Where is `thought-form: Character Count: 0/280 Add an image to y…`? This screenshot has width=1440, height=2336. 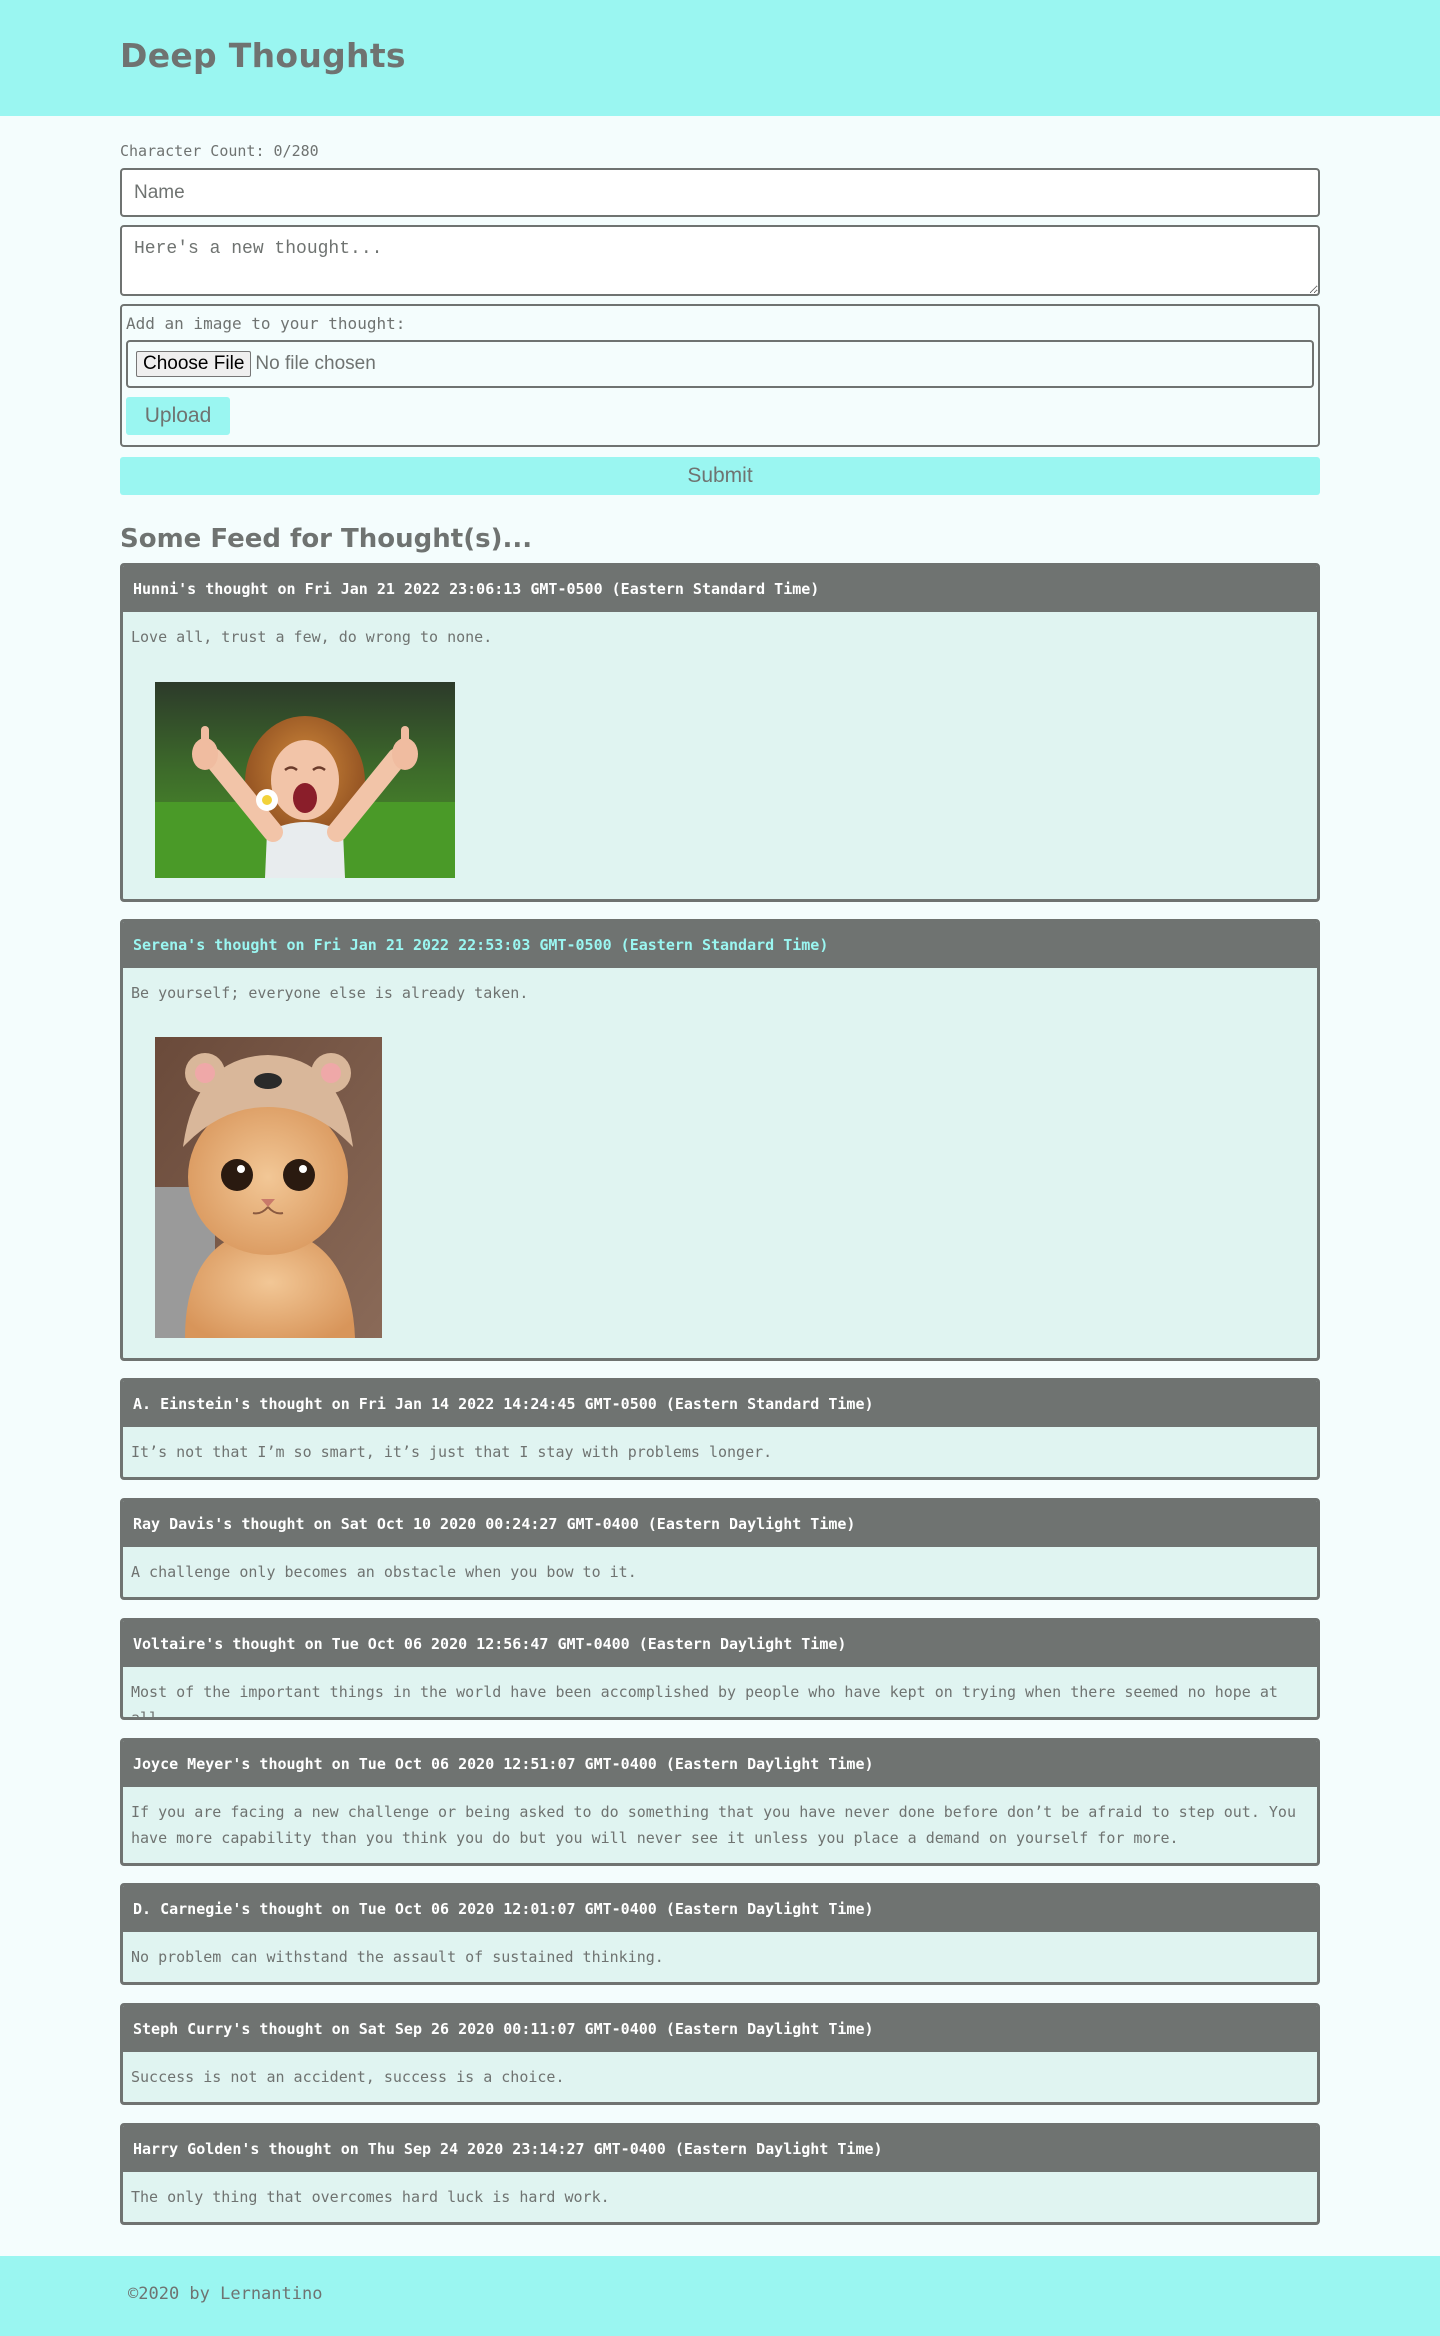 thought-form: Character Count: 0/280 Add an image to y… is located at coordinates (720, 318).